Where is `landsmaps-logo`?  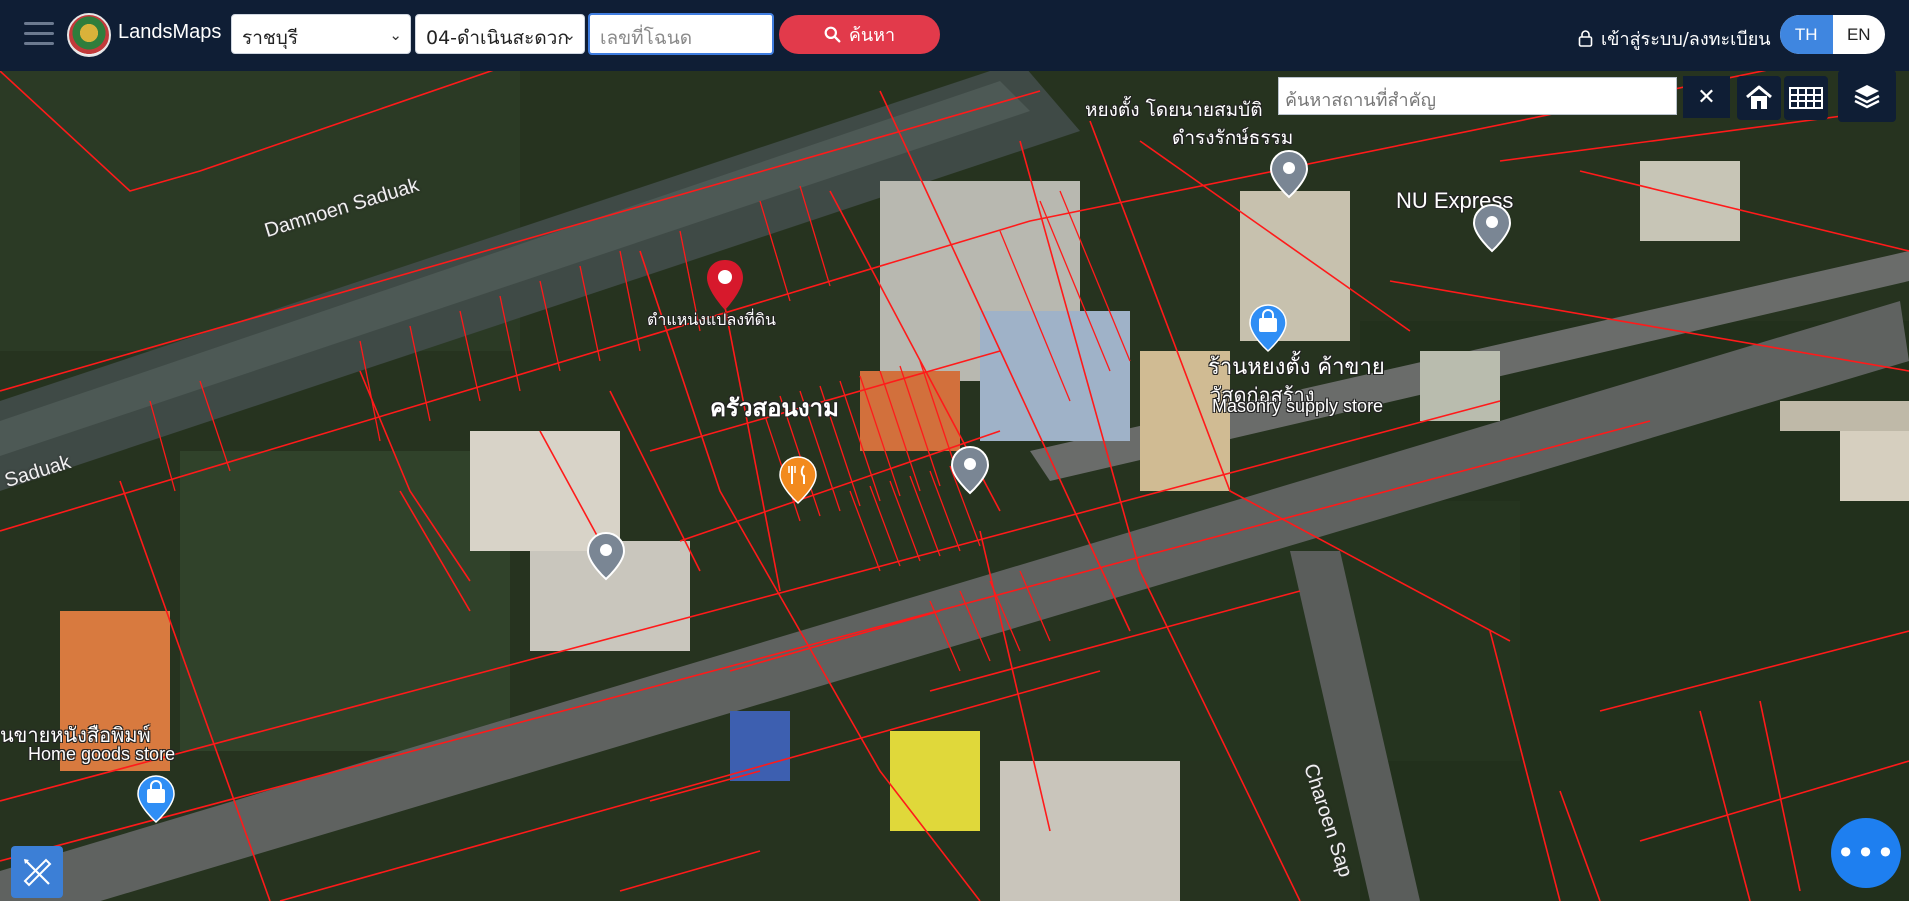 landsmaps-logo is located at coordinates (89, 35).